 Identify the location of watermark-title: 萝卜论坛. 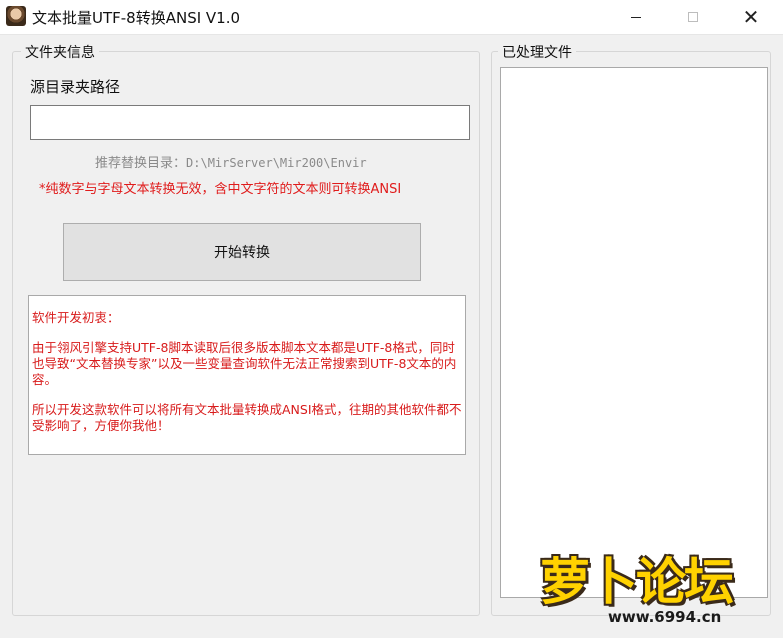
(637, 582).